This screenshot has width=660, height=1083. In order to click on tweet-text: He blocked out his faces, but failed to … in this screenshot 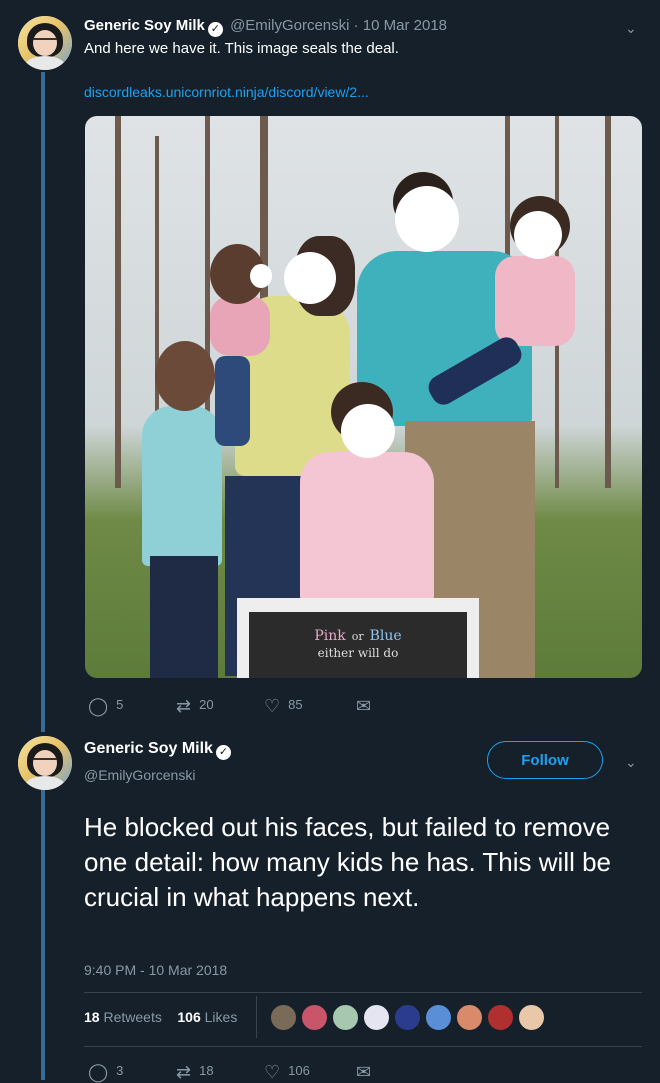, I will do `click(348, 862)`.